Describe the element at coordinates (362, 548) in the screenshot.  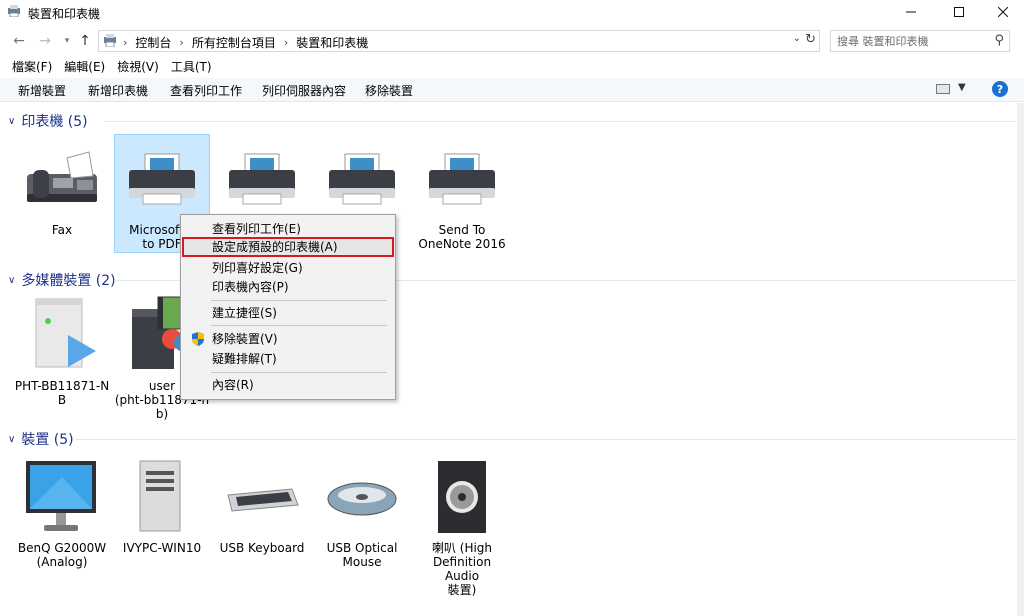
I see `device-label-line1: USB Optical` at that location.